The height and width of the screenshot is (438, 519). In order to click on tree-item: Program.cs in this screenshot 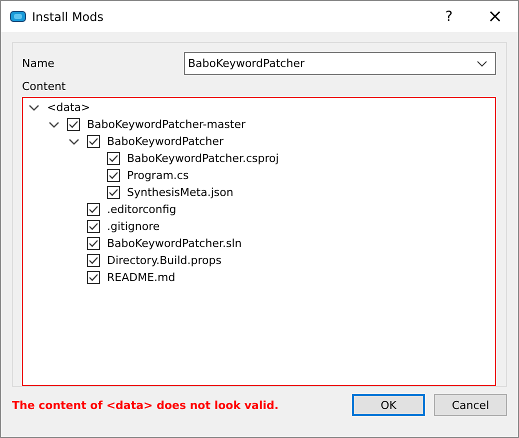, I will do `click(158, 175)`.